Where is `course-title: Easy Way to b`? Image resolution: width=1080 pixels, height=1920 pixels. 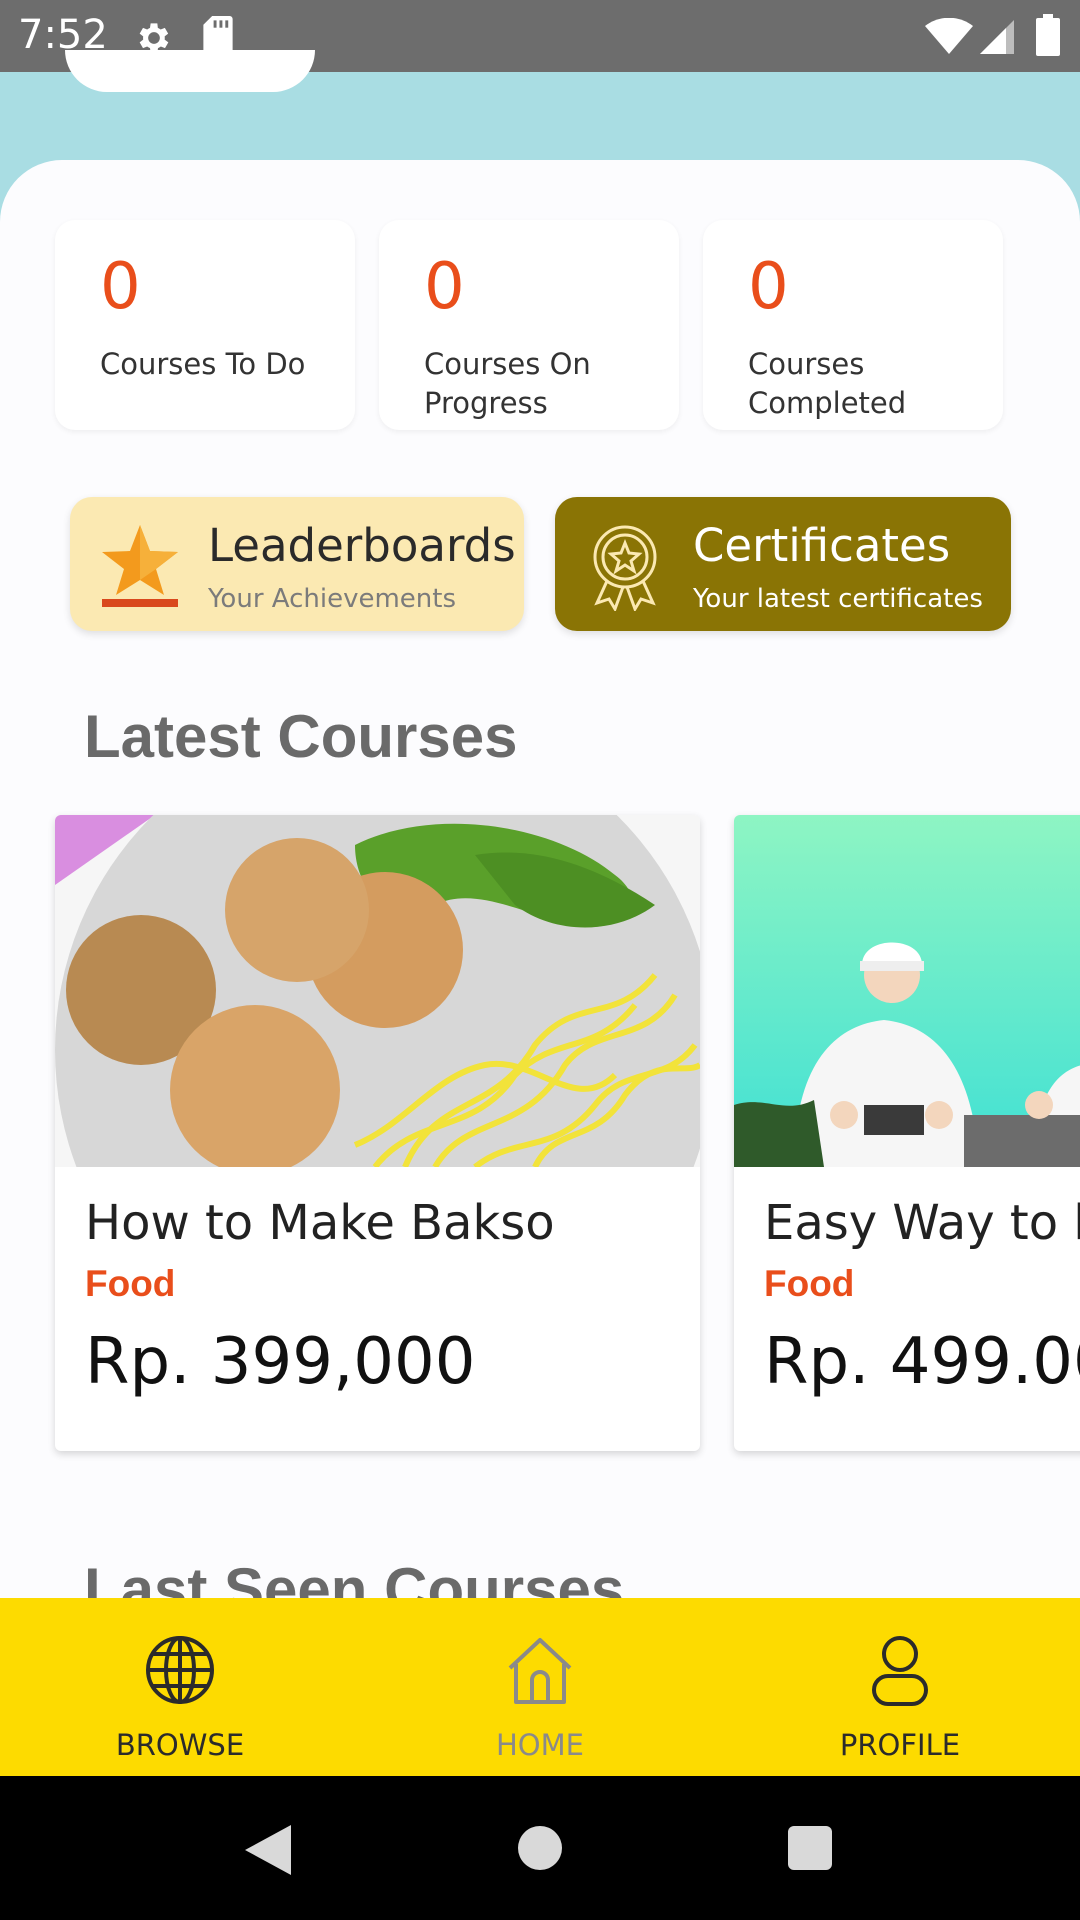 course-title: Easy Way to b is located at coordinates (922, 1223).